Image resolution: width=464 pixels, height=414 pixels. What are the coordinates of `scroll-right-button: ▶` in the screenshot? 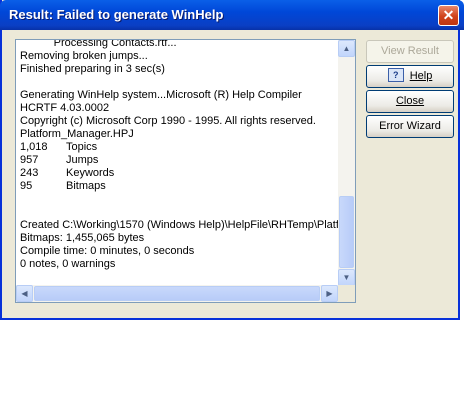 It's located at (329, 293).